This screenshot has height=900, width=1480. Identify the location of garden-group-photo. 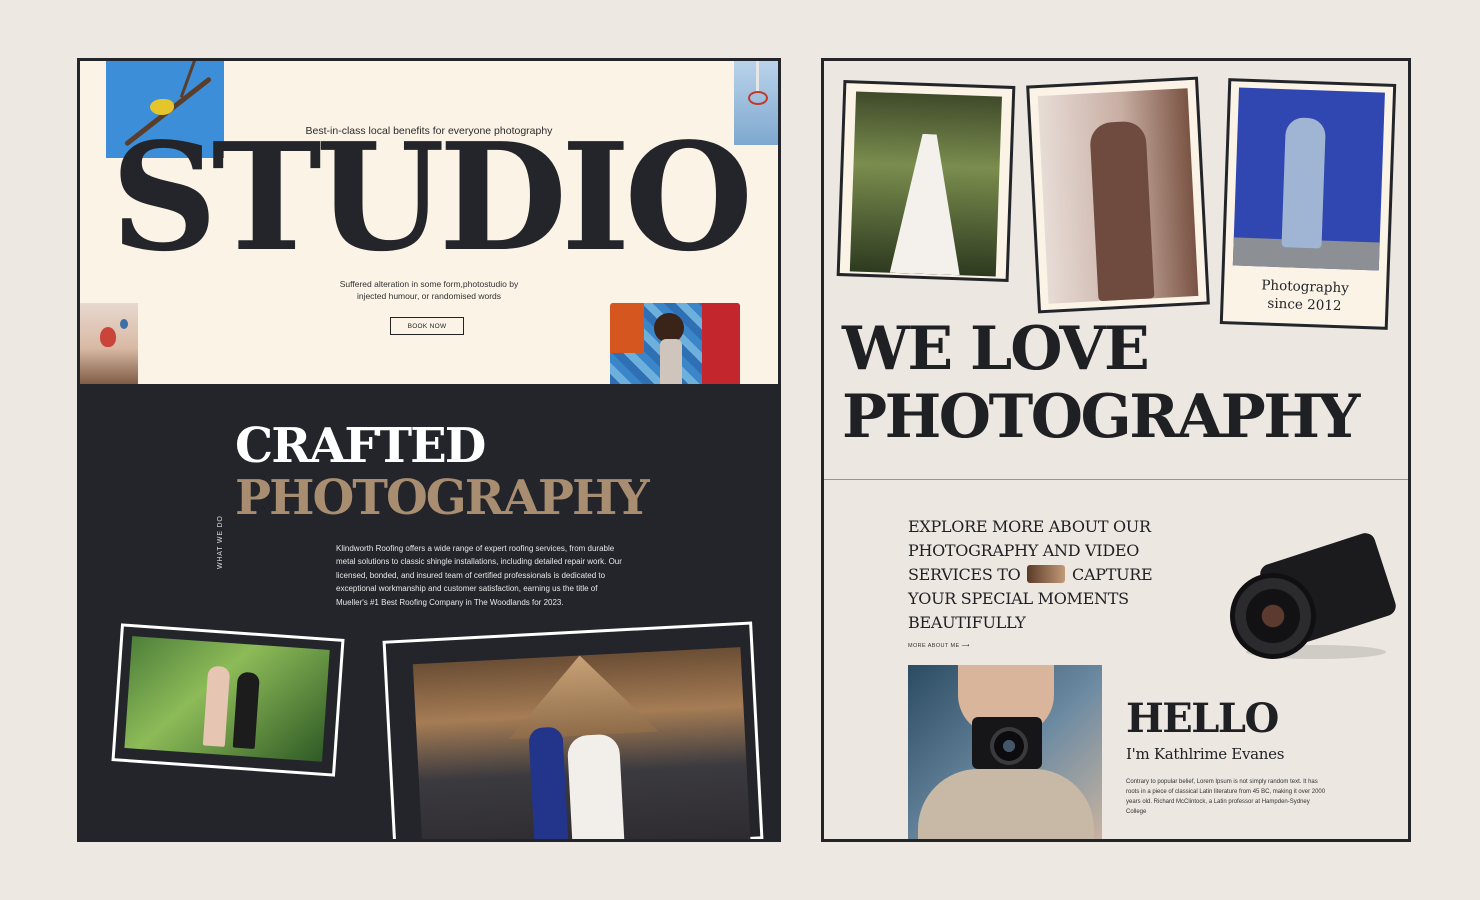
(227, 699).